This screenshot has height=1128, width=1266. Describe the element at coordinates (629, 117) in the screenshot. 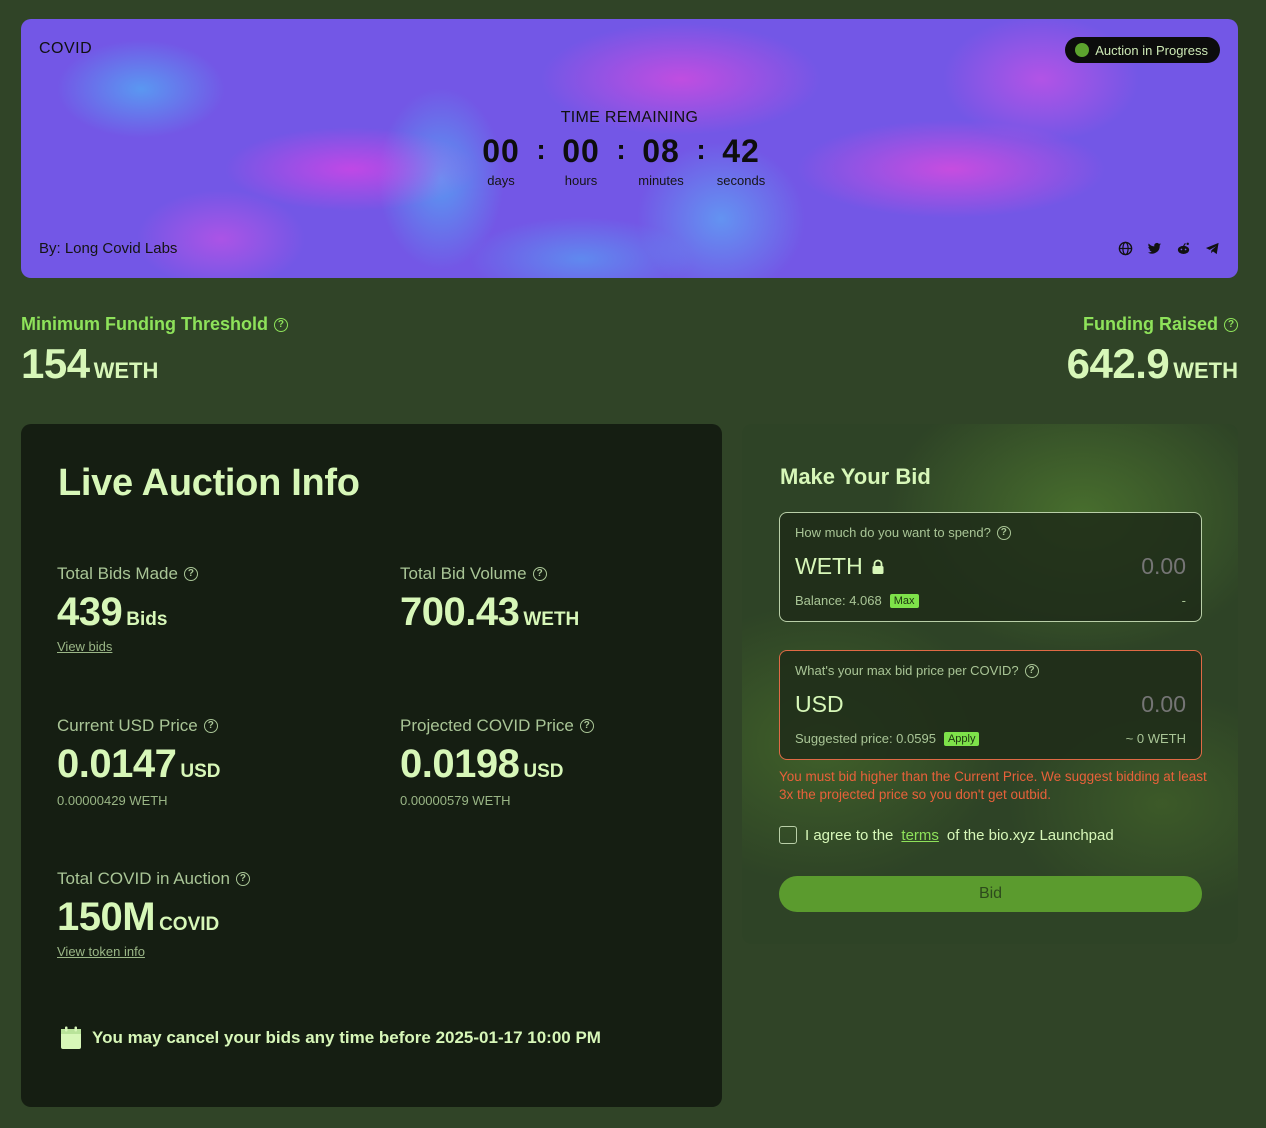

I see `timer-label: TIME REMAINING` at that location.